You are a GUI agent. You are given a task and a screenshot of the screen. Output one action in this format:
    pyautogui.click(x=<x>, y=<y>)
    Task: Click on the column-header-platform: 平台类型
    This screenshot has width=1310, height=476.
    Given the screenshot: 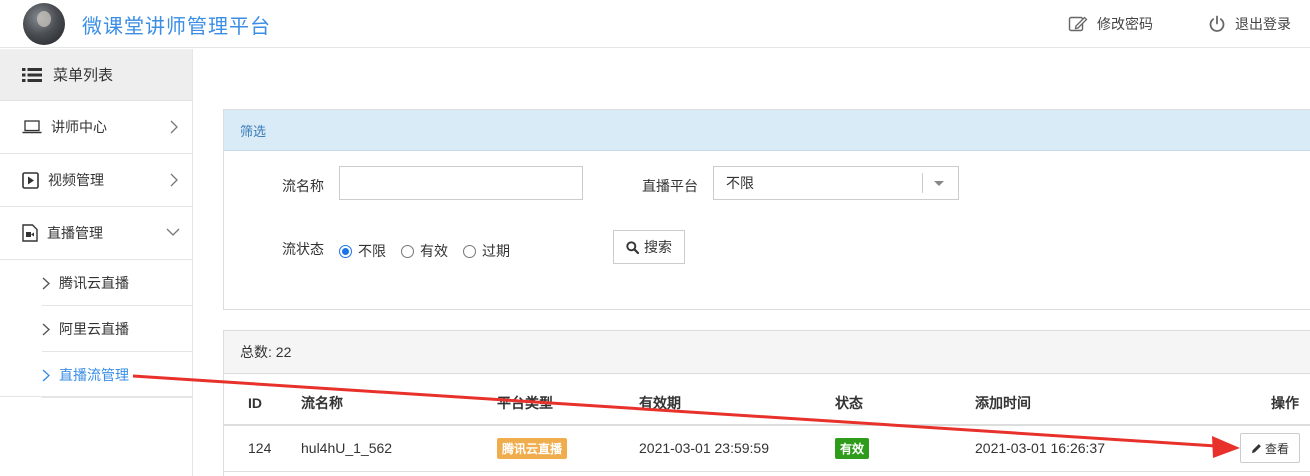 What is the action you would take?
    pyautogui.click(x=568, y=400)
    